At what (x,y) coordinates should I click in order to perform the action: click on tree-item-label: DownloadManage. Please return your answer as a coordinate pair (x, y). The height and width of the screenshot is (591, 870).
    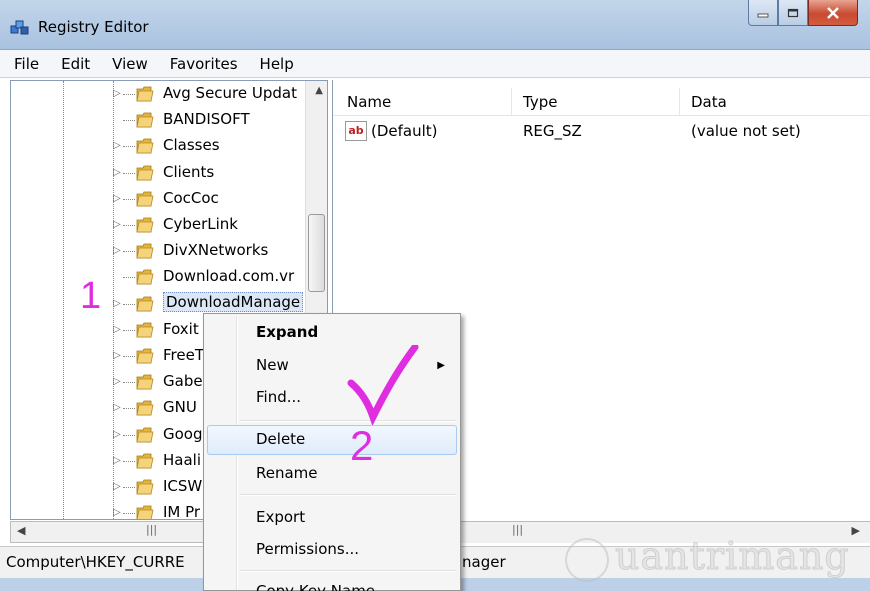
    Looking at the image, I should click on (233, 301).